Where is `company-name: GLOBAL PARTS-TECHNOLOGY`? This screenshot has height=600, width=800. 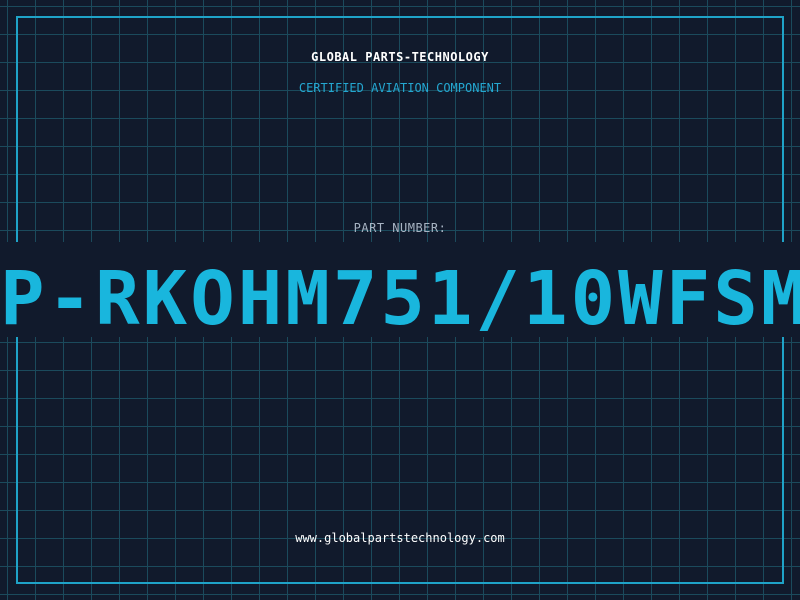
company-name: GLOBAL PARTS-TECHNOLOGY is located at coordinates (400, 57).